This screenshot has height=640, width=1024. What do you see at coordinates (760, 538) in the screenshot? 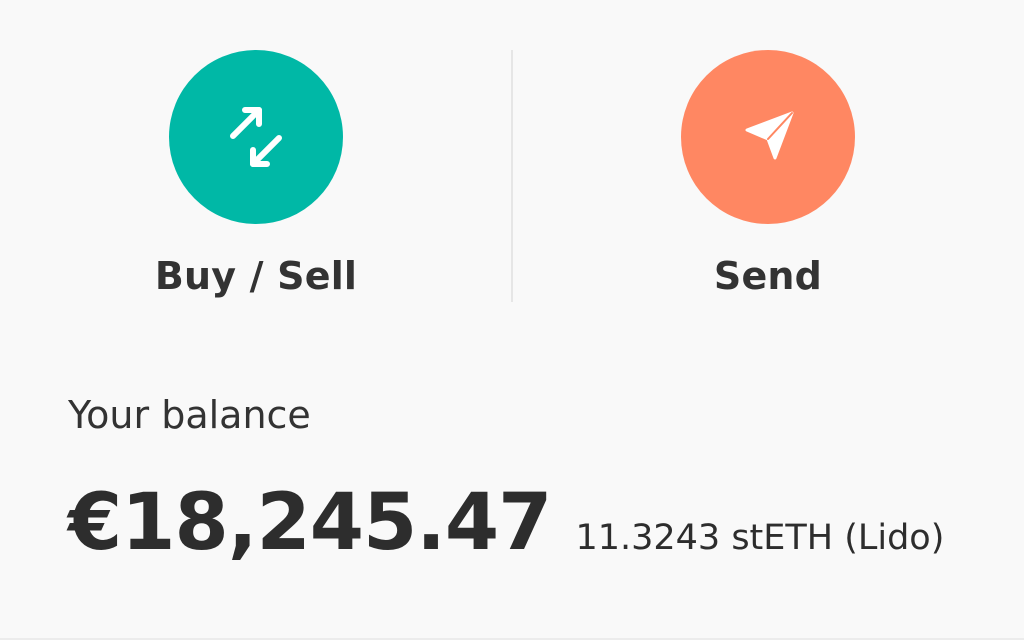
I see `balance-crypto-amount: 11.3243 stETH (Lido)` at bounding box center [760, 538].